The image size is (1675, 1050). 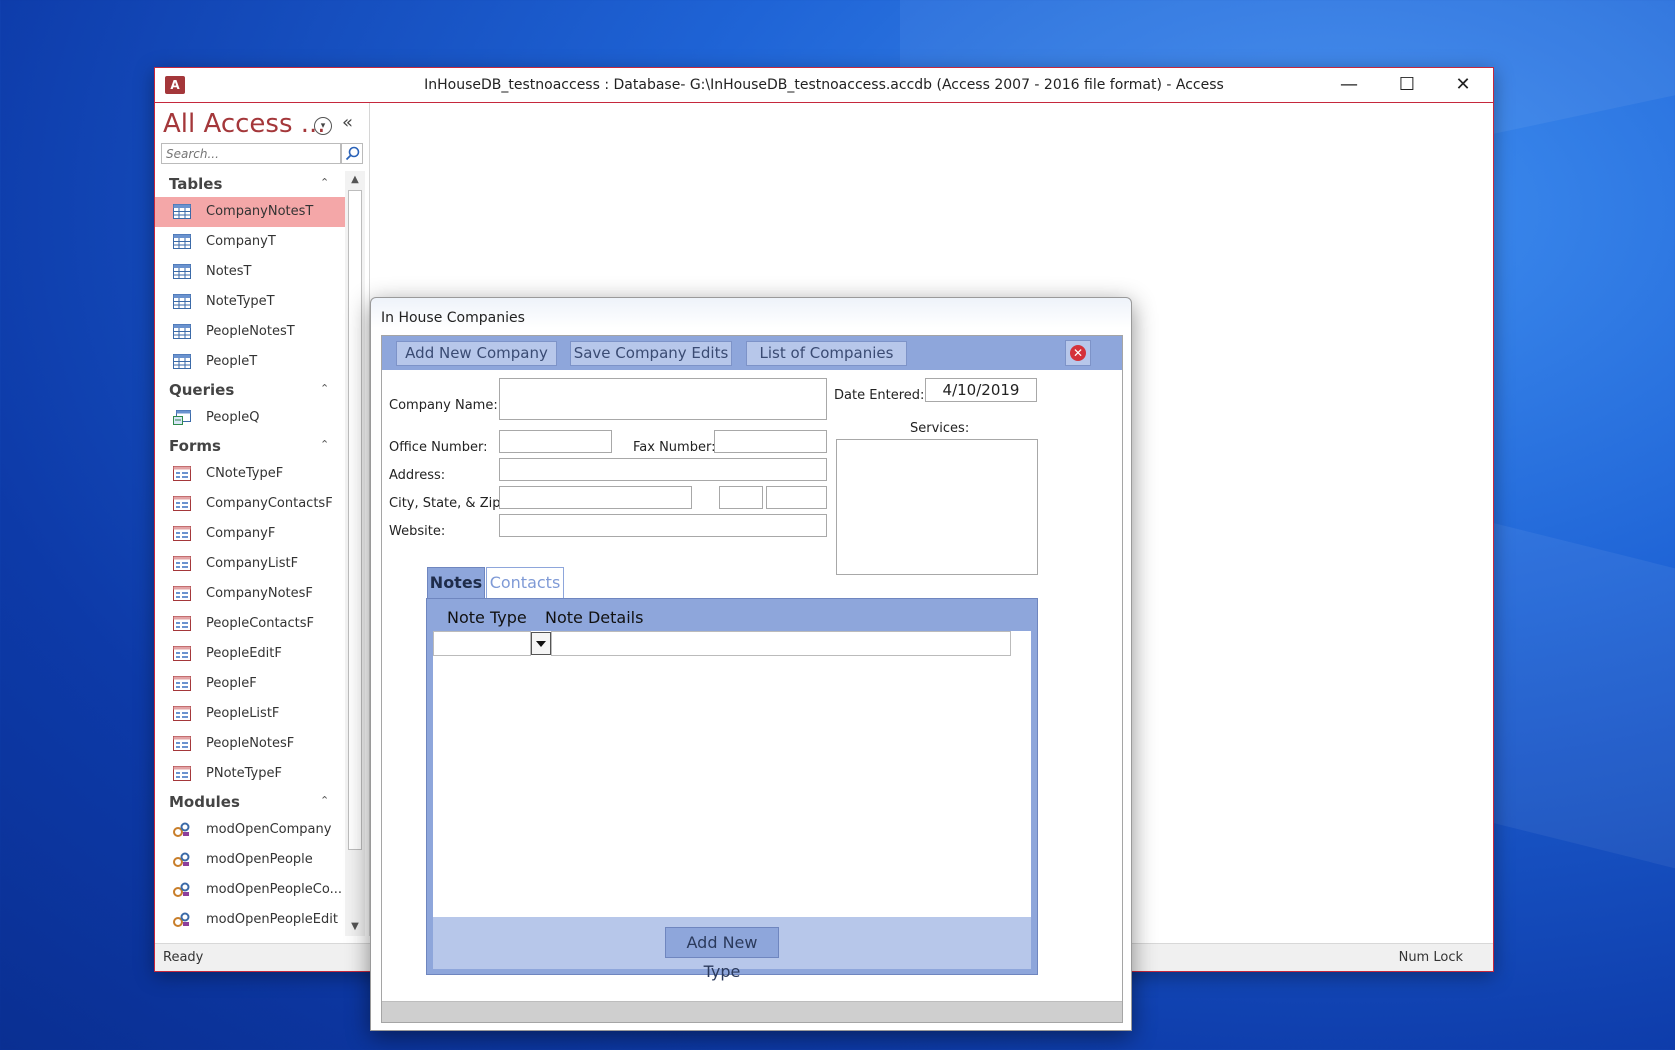 I want to click on nav-item: PeopleListF, so click(x=250, y=714).